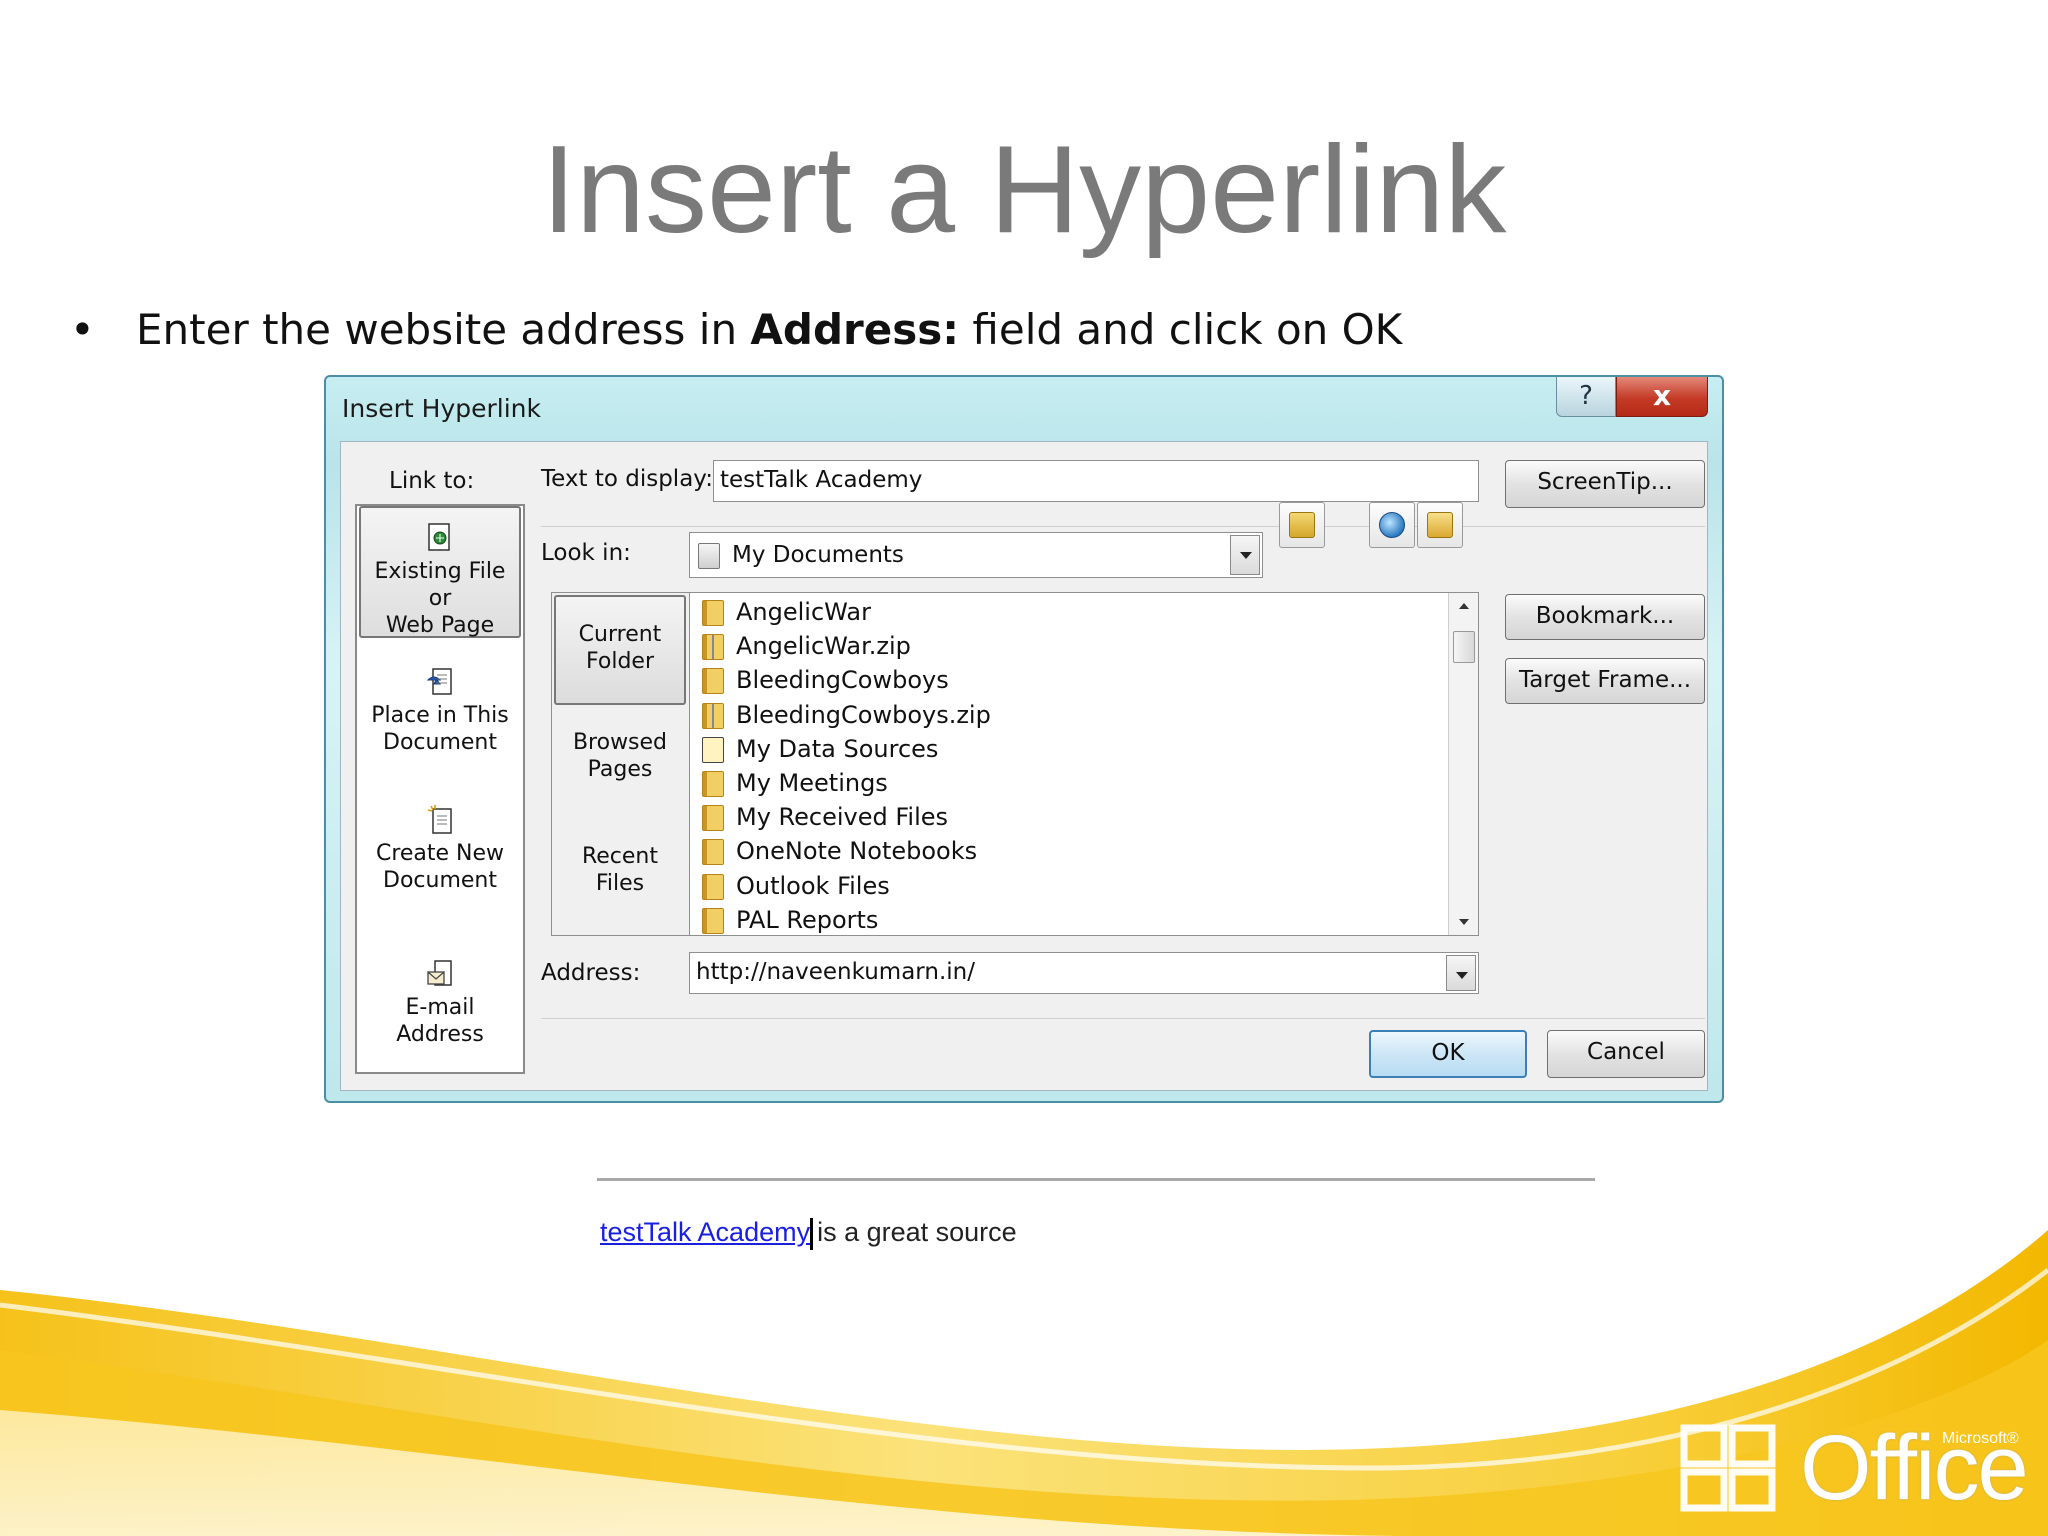 This screenshot has width=2048, height=1536. I want to click on link-to-existing-line1: Existing File or, so click(440, 585).